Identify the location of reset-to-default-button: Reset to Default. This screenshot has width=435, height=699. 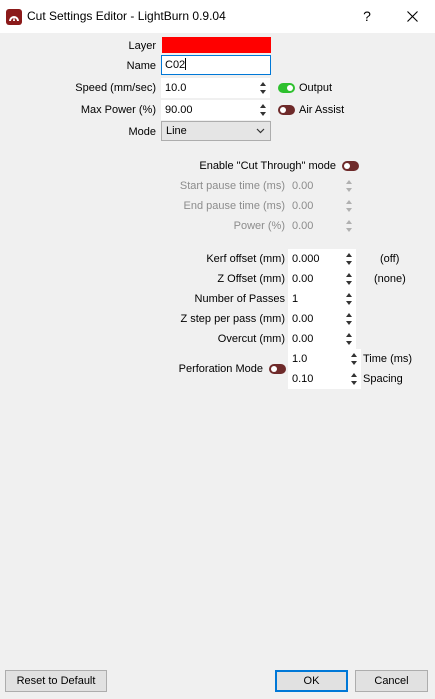
(56, 681).